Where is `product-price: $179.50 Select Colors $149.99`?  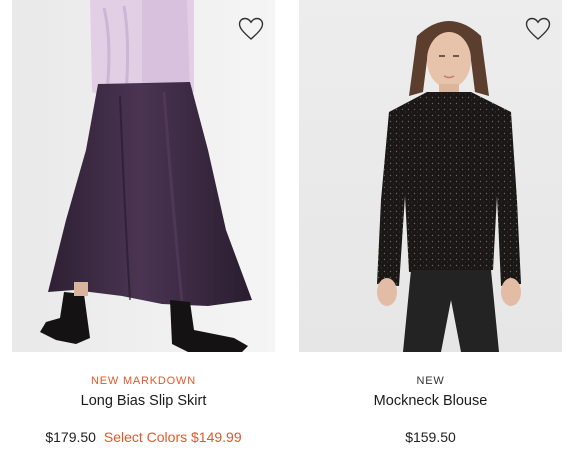 product-price: $179.50 Select Colors $149.99 is located at coordinates (143, 437).